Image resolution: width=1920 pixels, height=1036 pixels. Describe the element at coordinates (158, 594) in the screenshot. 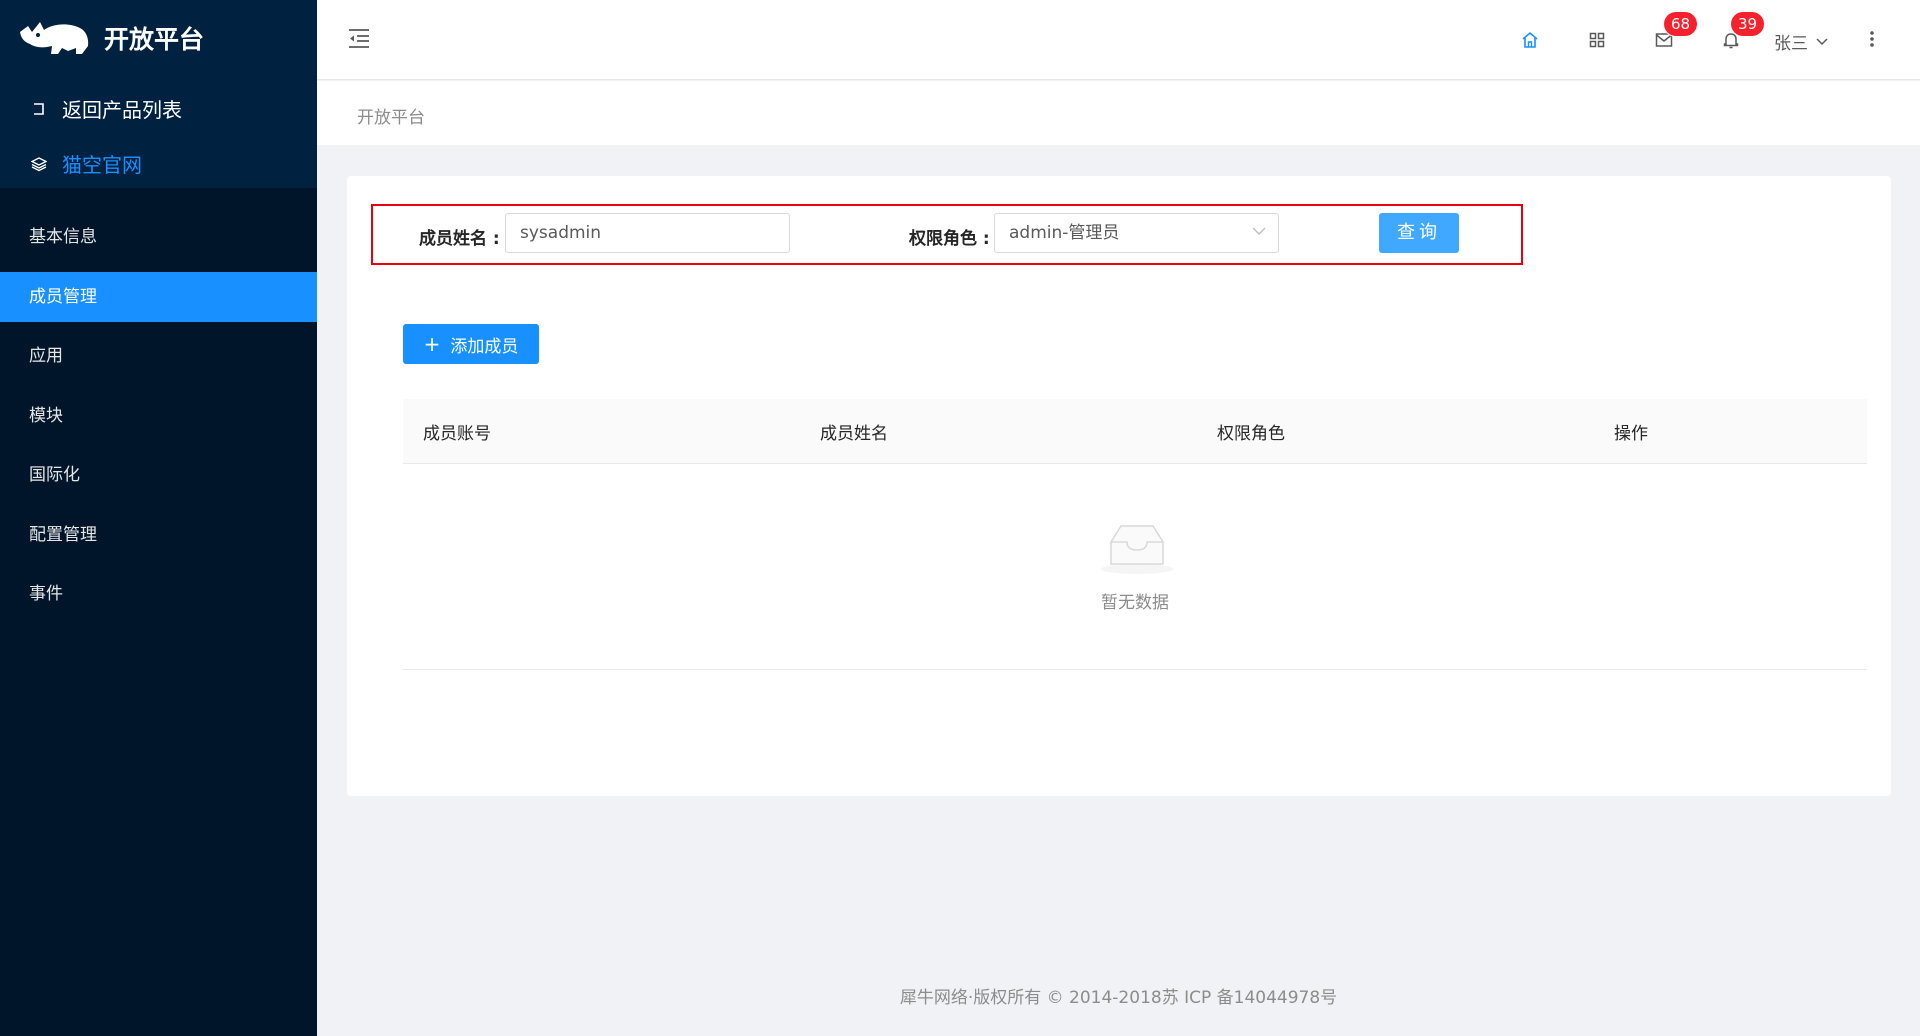

I see `sidebar-item-events: 事件` at that location.